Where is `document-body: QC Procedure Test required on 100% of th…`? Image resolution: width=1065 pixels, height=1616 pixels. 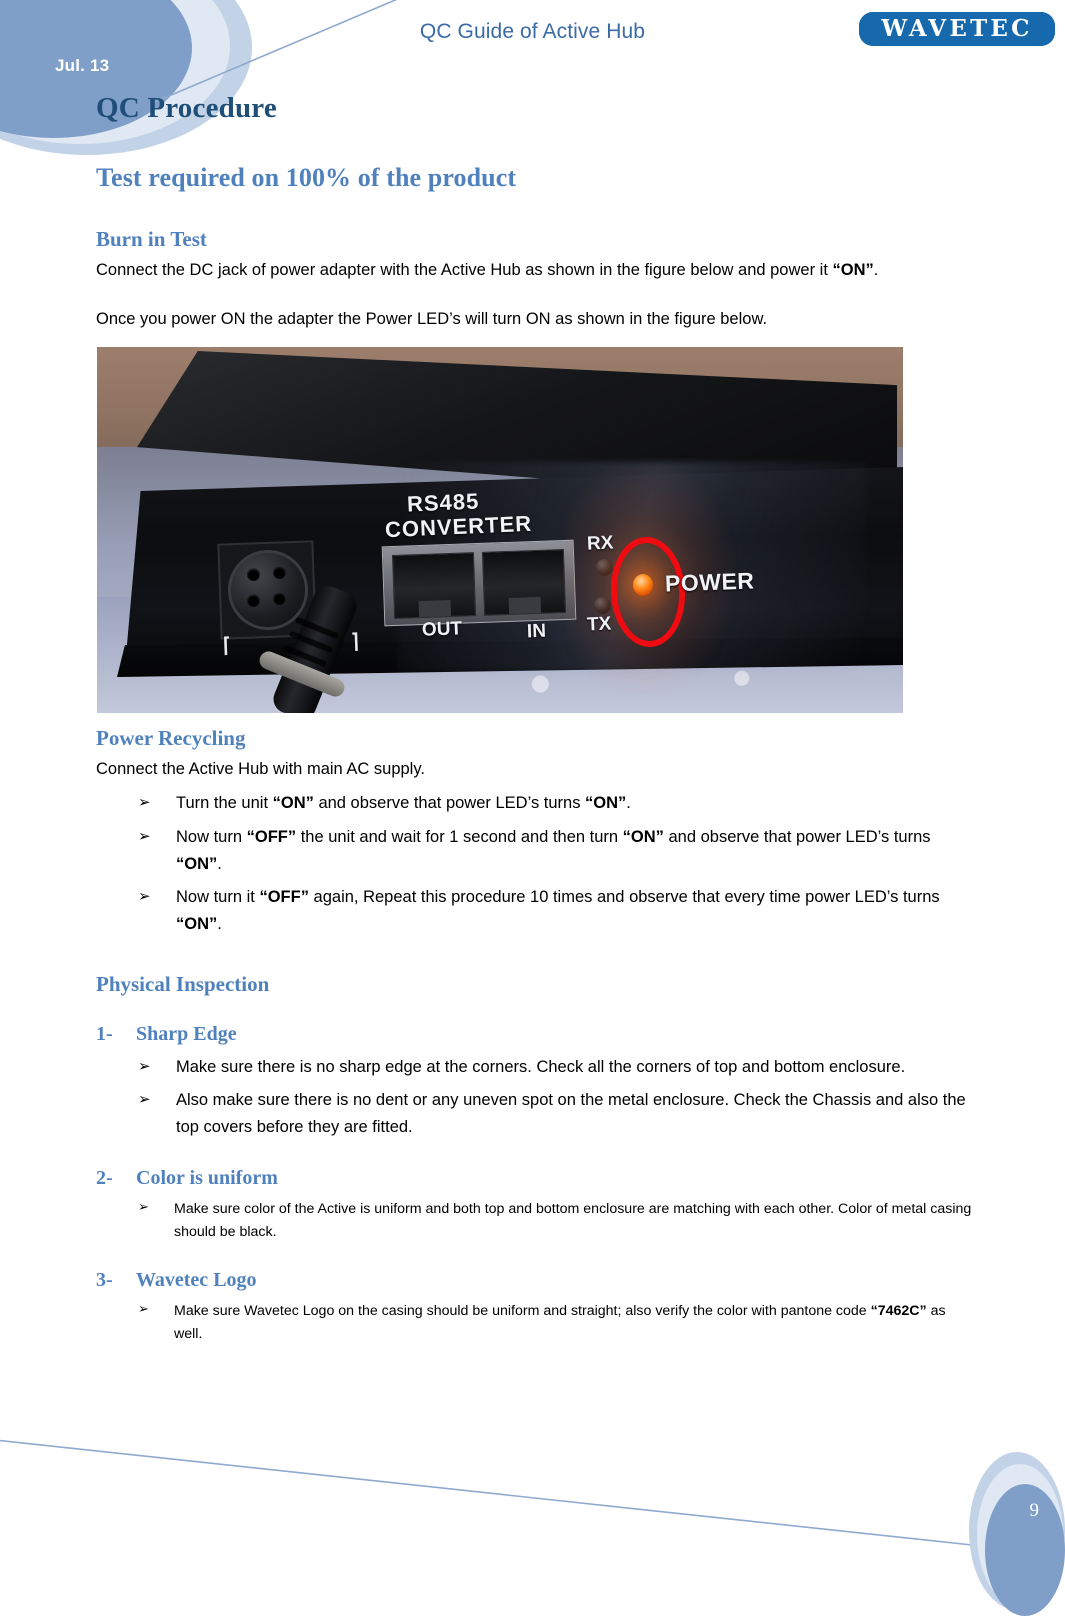
document-body: QC Procedure Test required on 100% of th… is located at coordinates (536, 212).